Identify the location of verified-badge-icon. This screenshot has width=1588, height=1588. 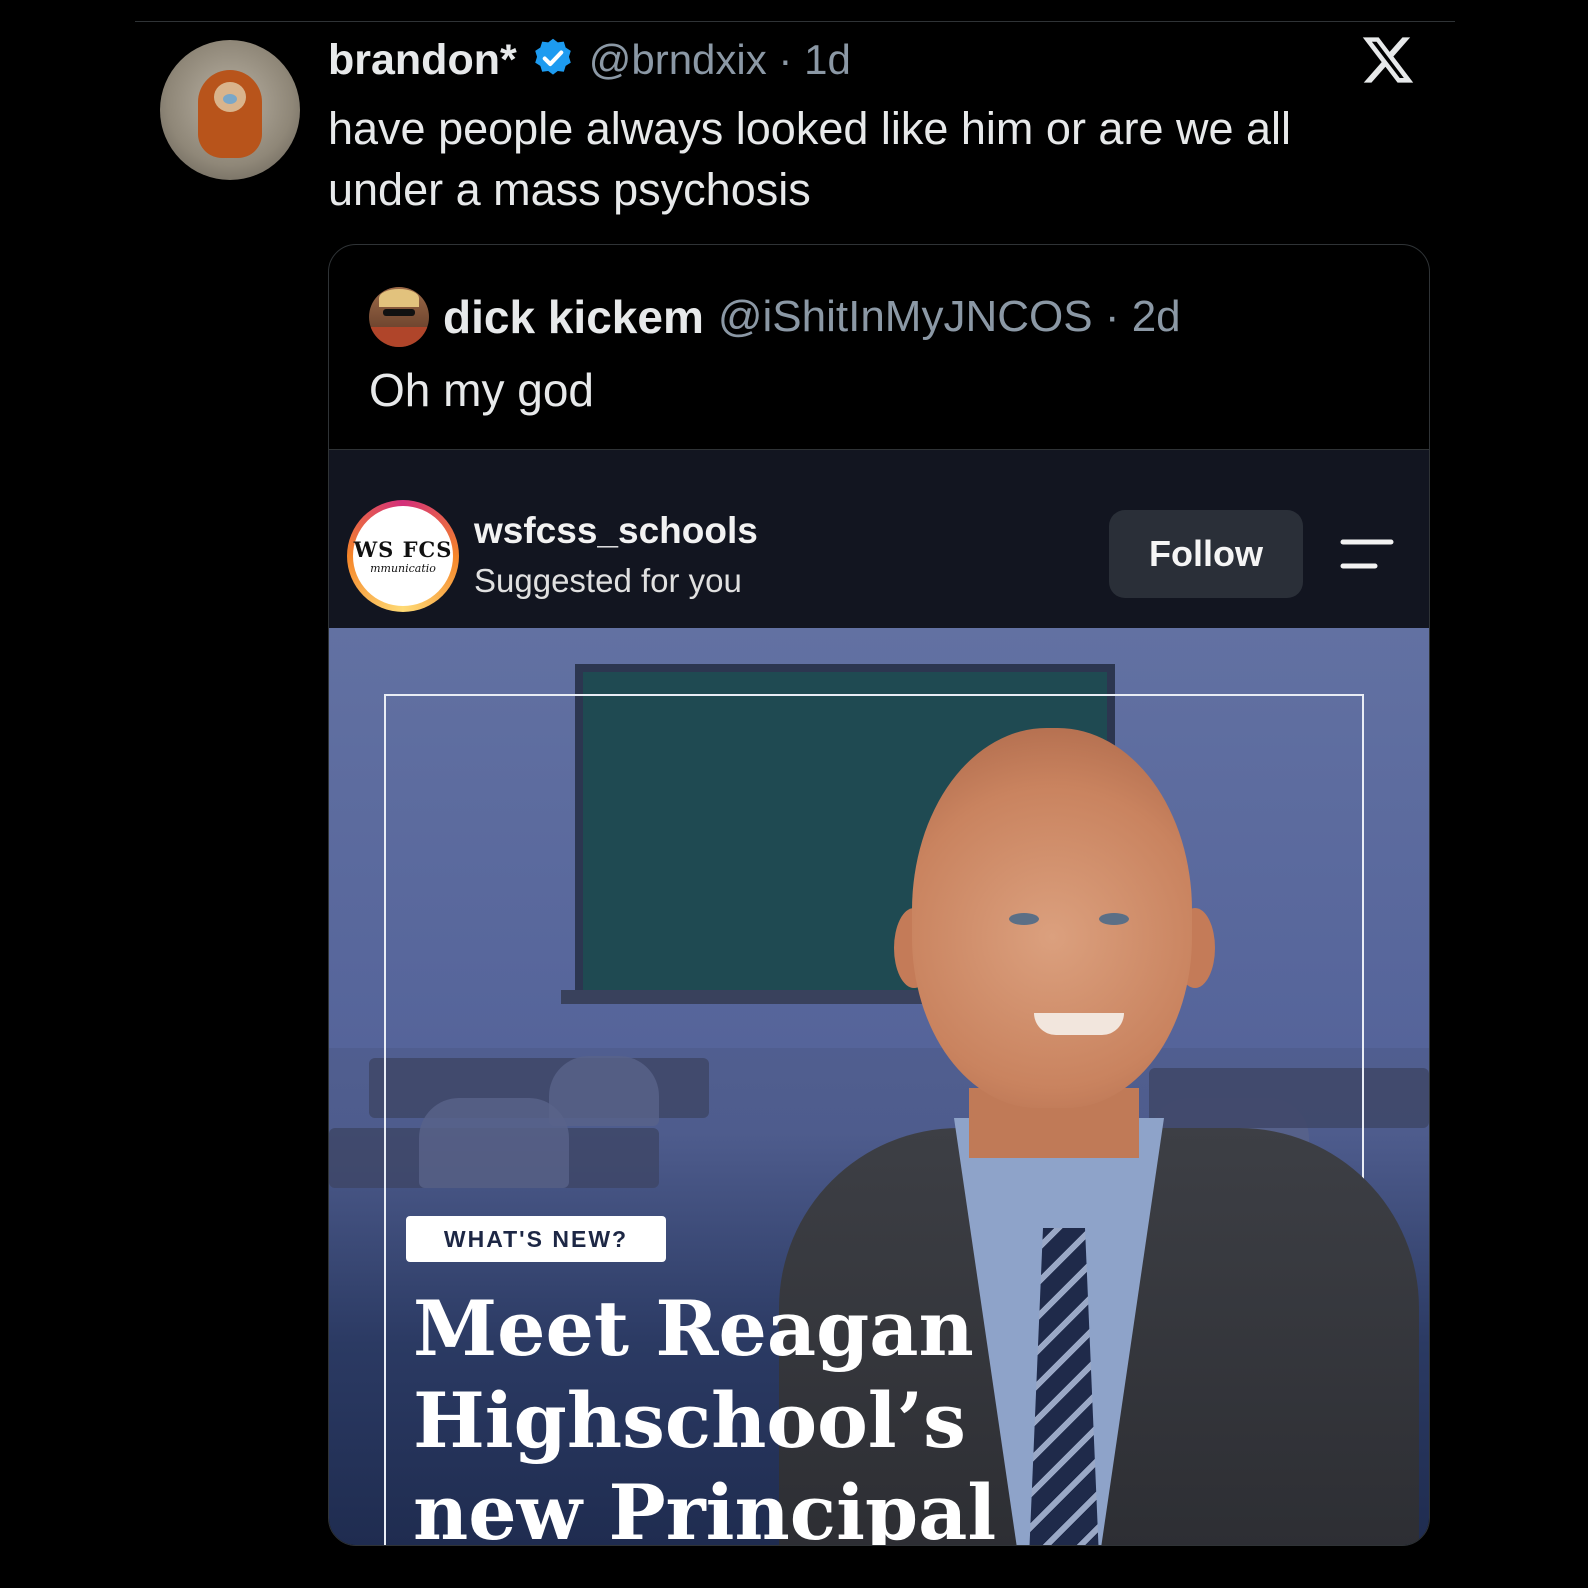
(553, 60).